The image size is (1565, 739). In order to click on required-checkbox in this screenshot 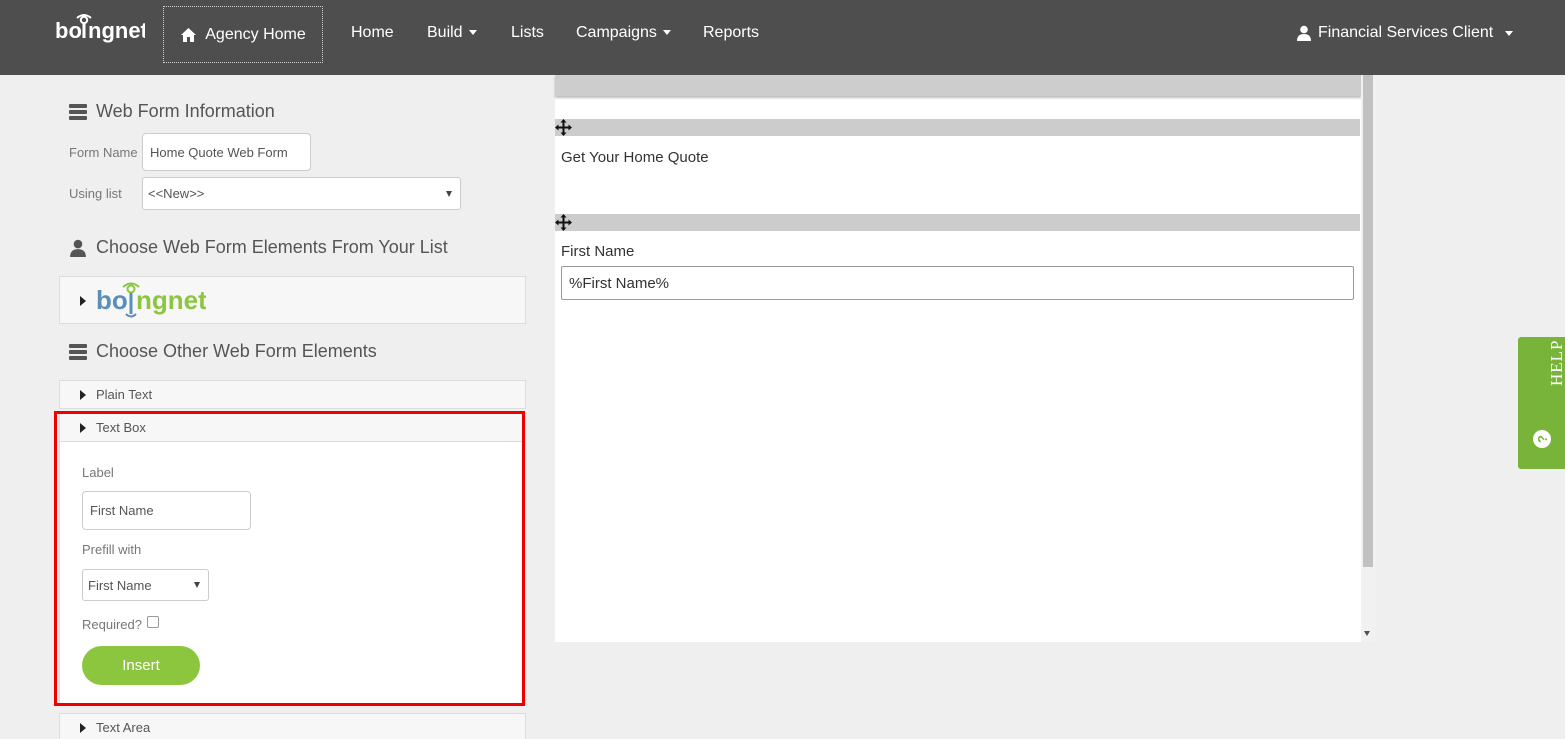, I will do `click(153, 622)`.